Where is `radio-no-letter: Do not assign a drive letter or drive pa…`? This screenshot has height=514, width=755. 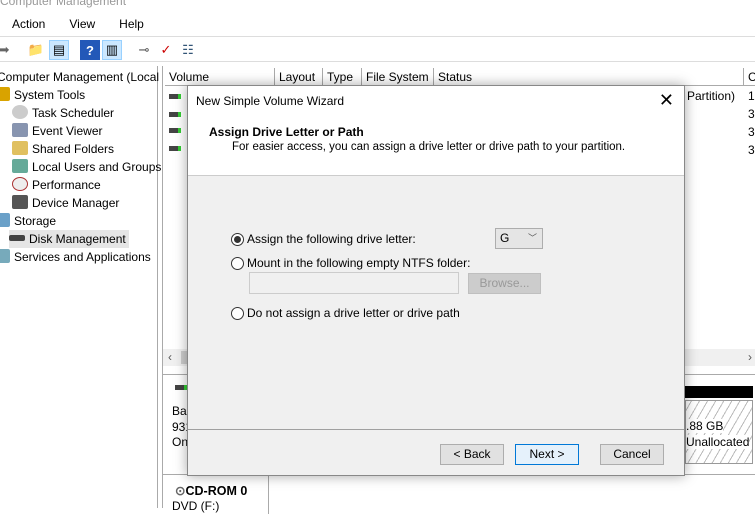
radio-no-letter: Do not assign a drive letter or drive pa… is located at coordinates (345, 313).